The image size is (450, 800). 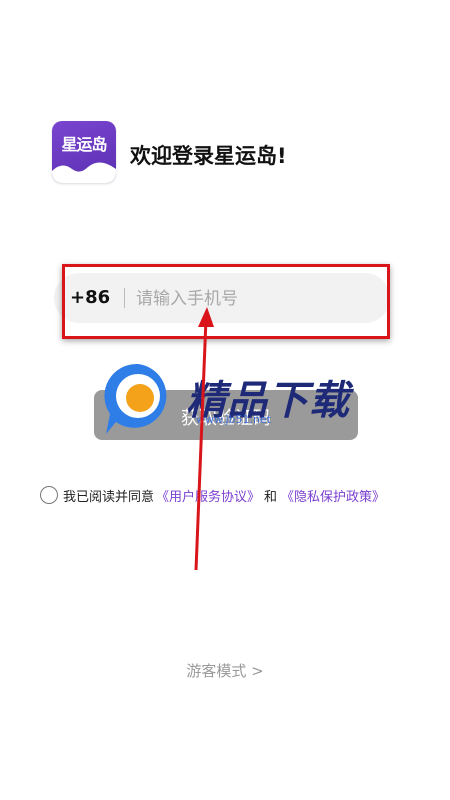 I want to click on arrow-up-icon, so click(x=204, y=439).